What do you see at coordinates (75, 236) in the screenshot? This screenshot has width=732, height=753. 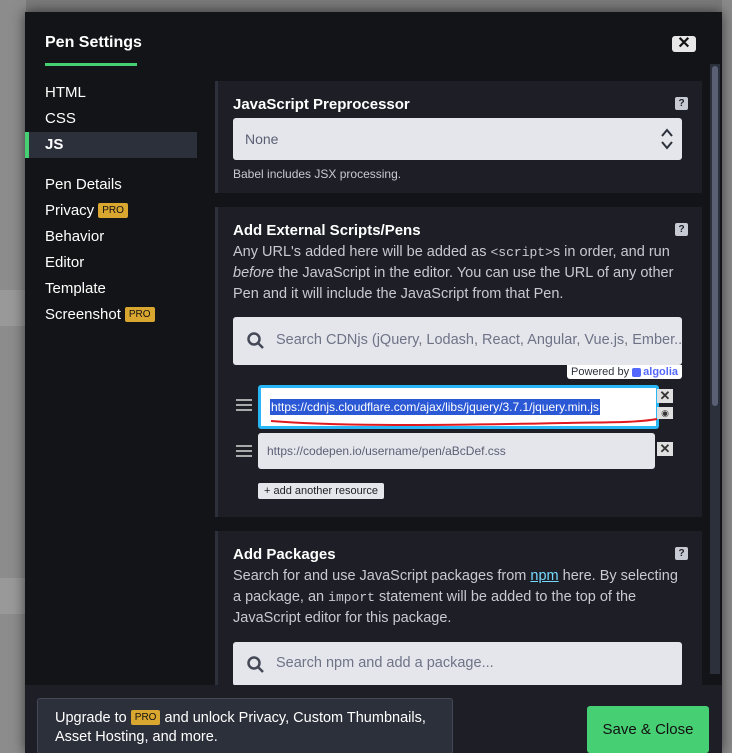 I see `sidebar-item-label: Behavior` at bounding box center [75, 236].